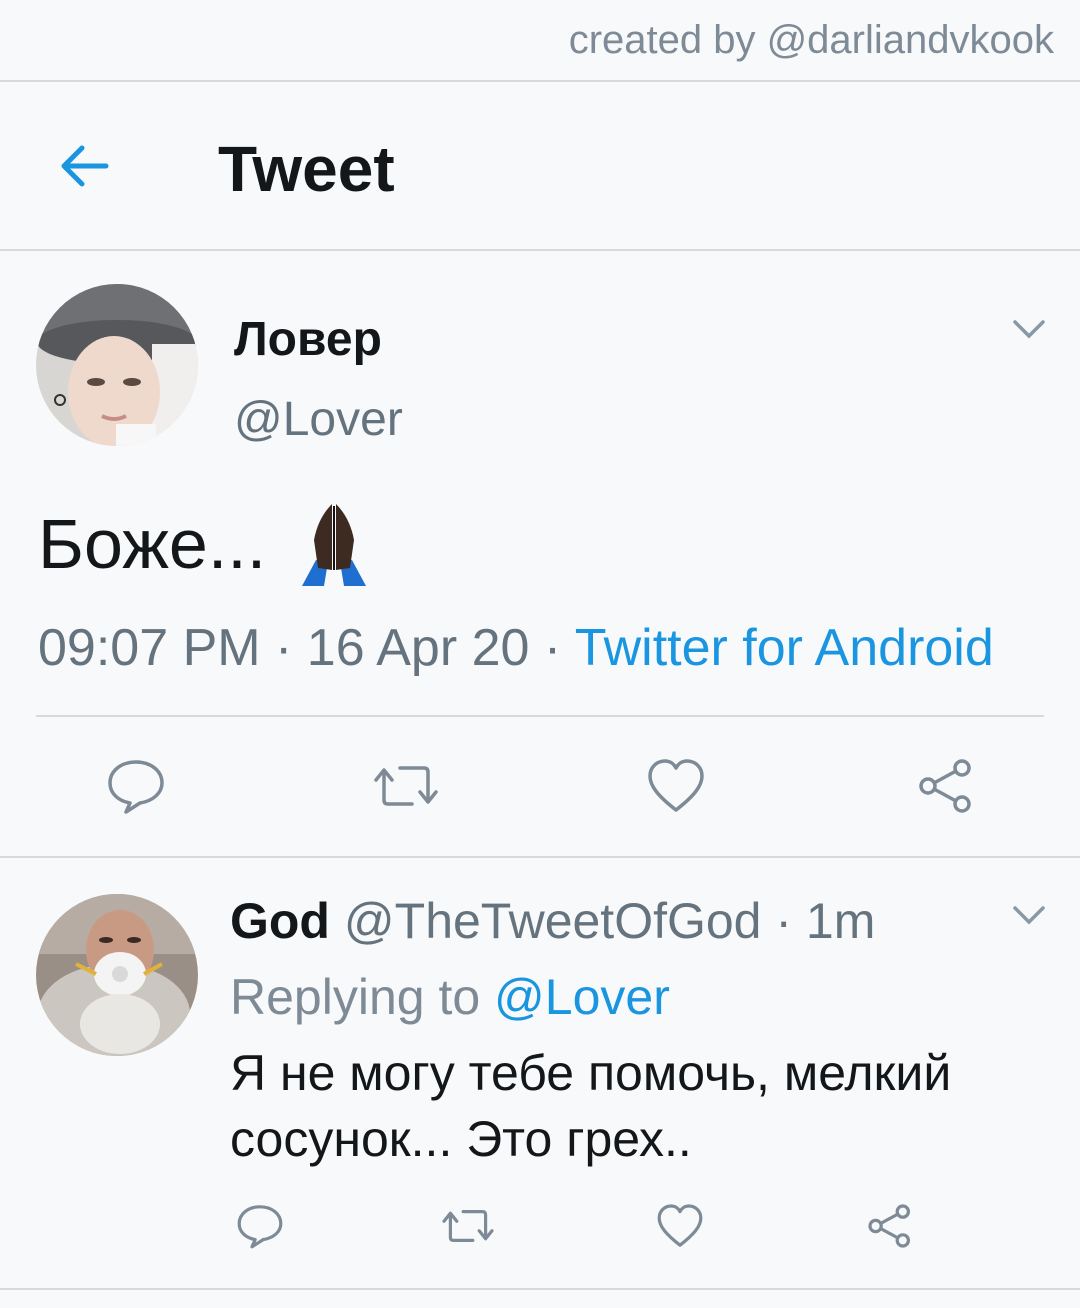 The height and width of the screenshot is (1308, 1080). I want to click on tweet-divider, so click(540, 857).